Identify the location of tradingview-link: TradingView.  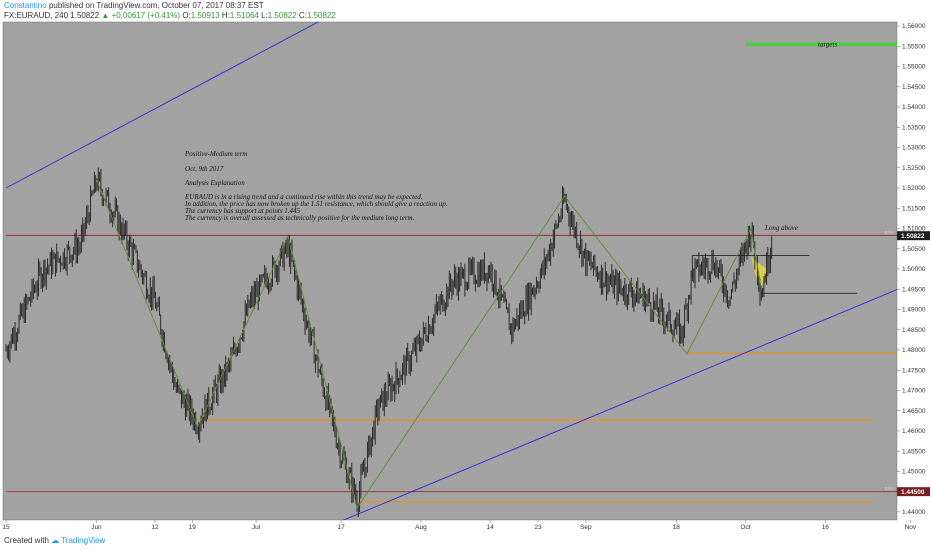
(83, 540).